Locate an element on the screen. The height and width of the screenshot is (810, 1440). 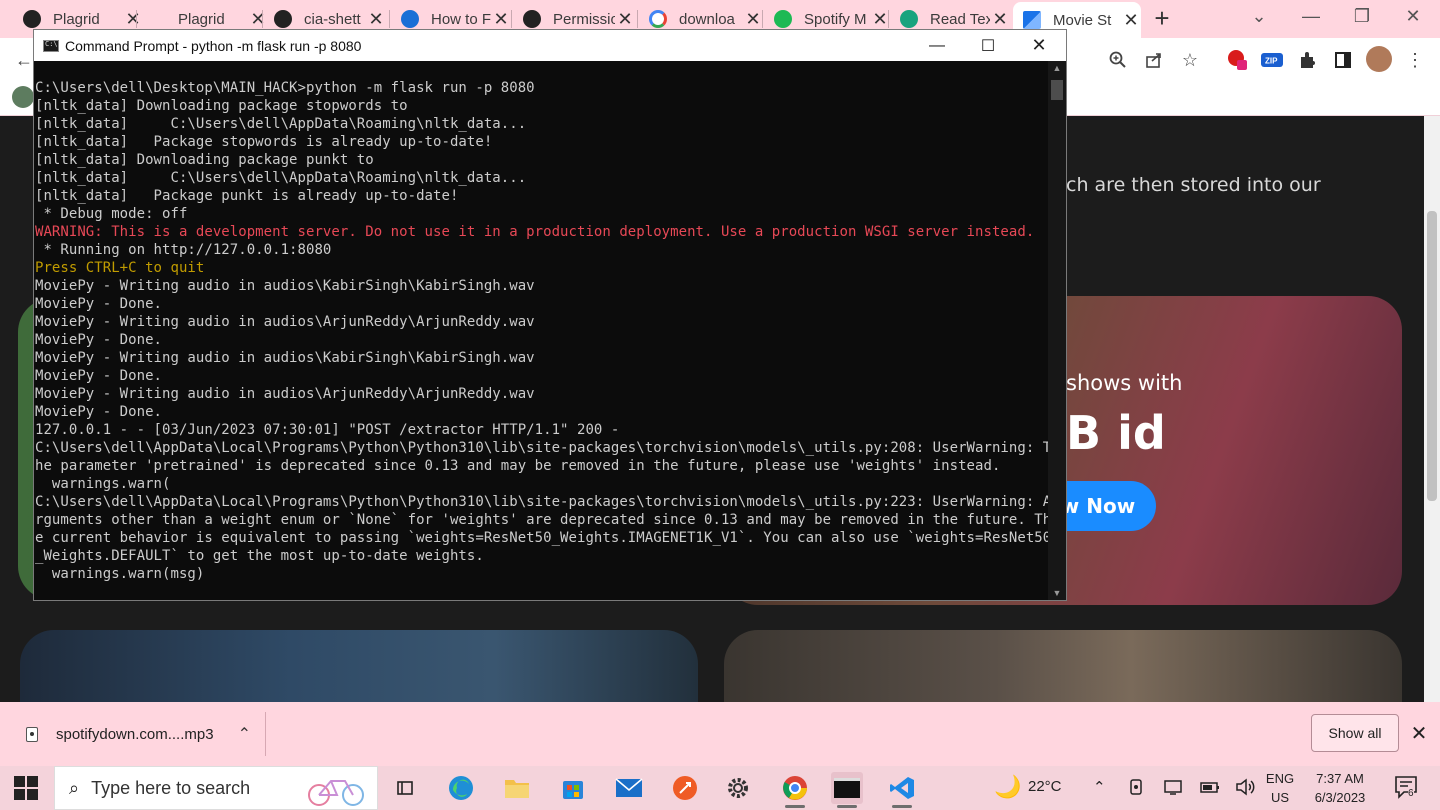
share-icon is located at coordinates (1154, 60).